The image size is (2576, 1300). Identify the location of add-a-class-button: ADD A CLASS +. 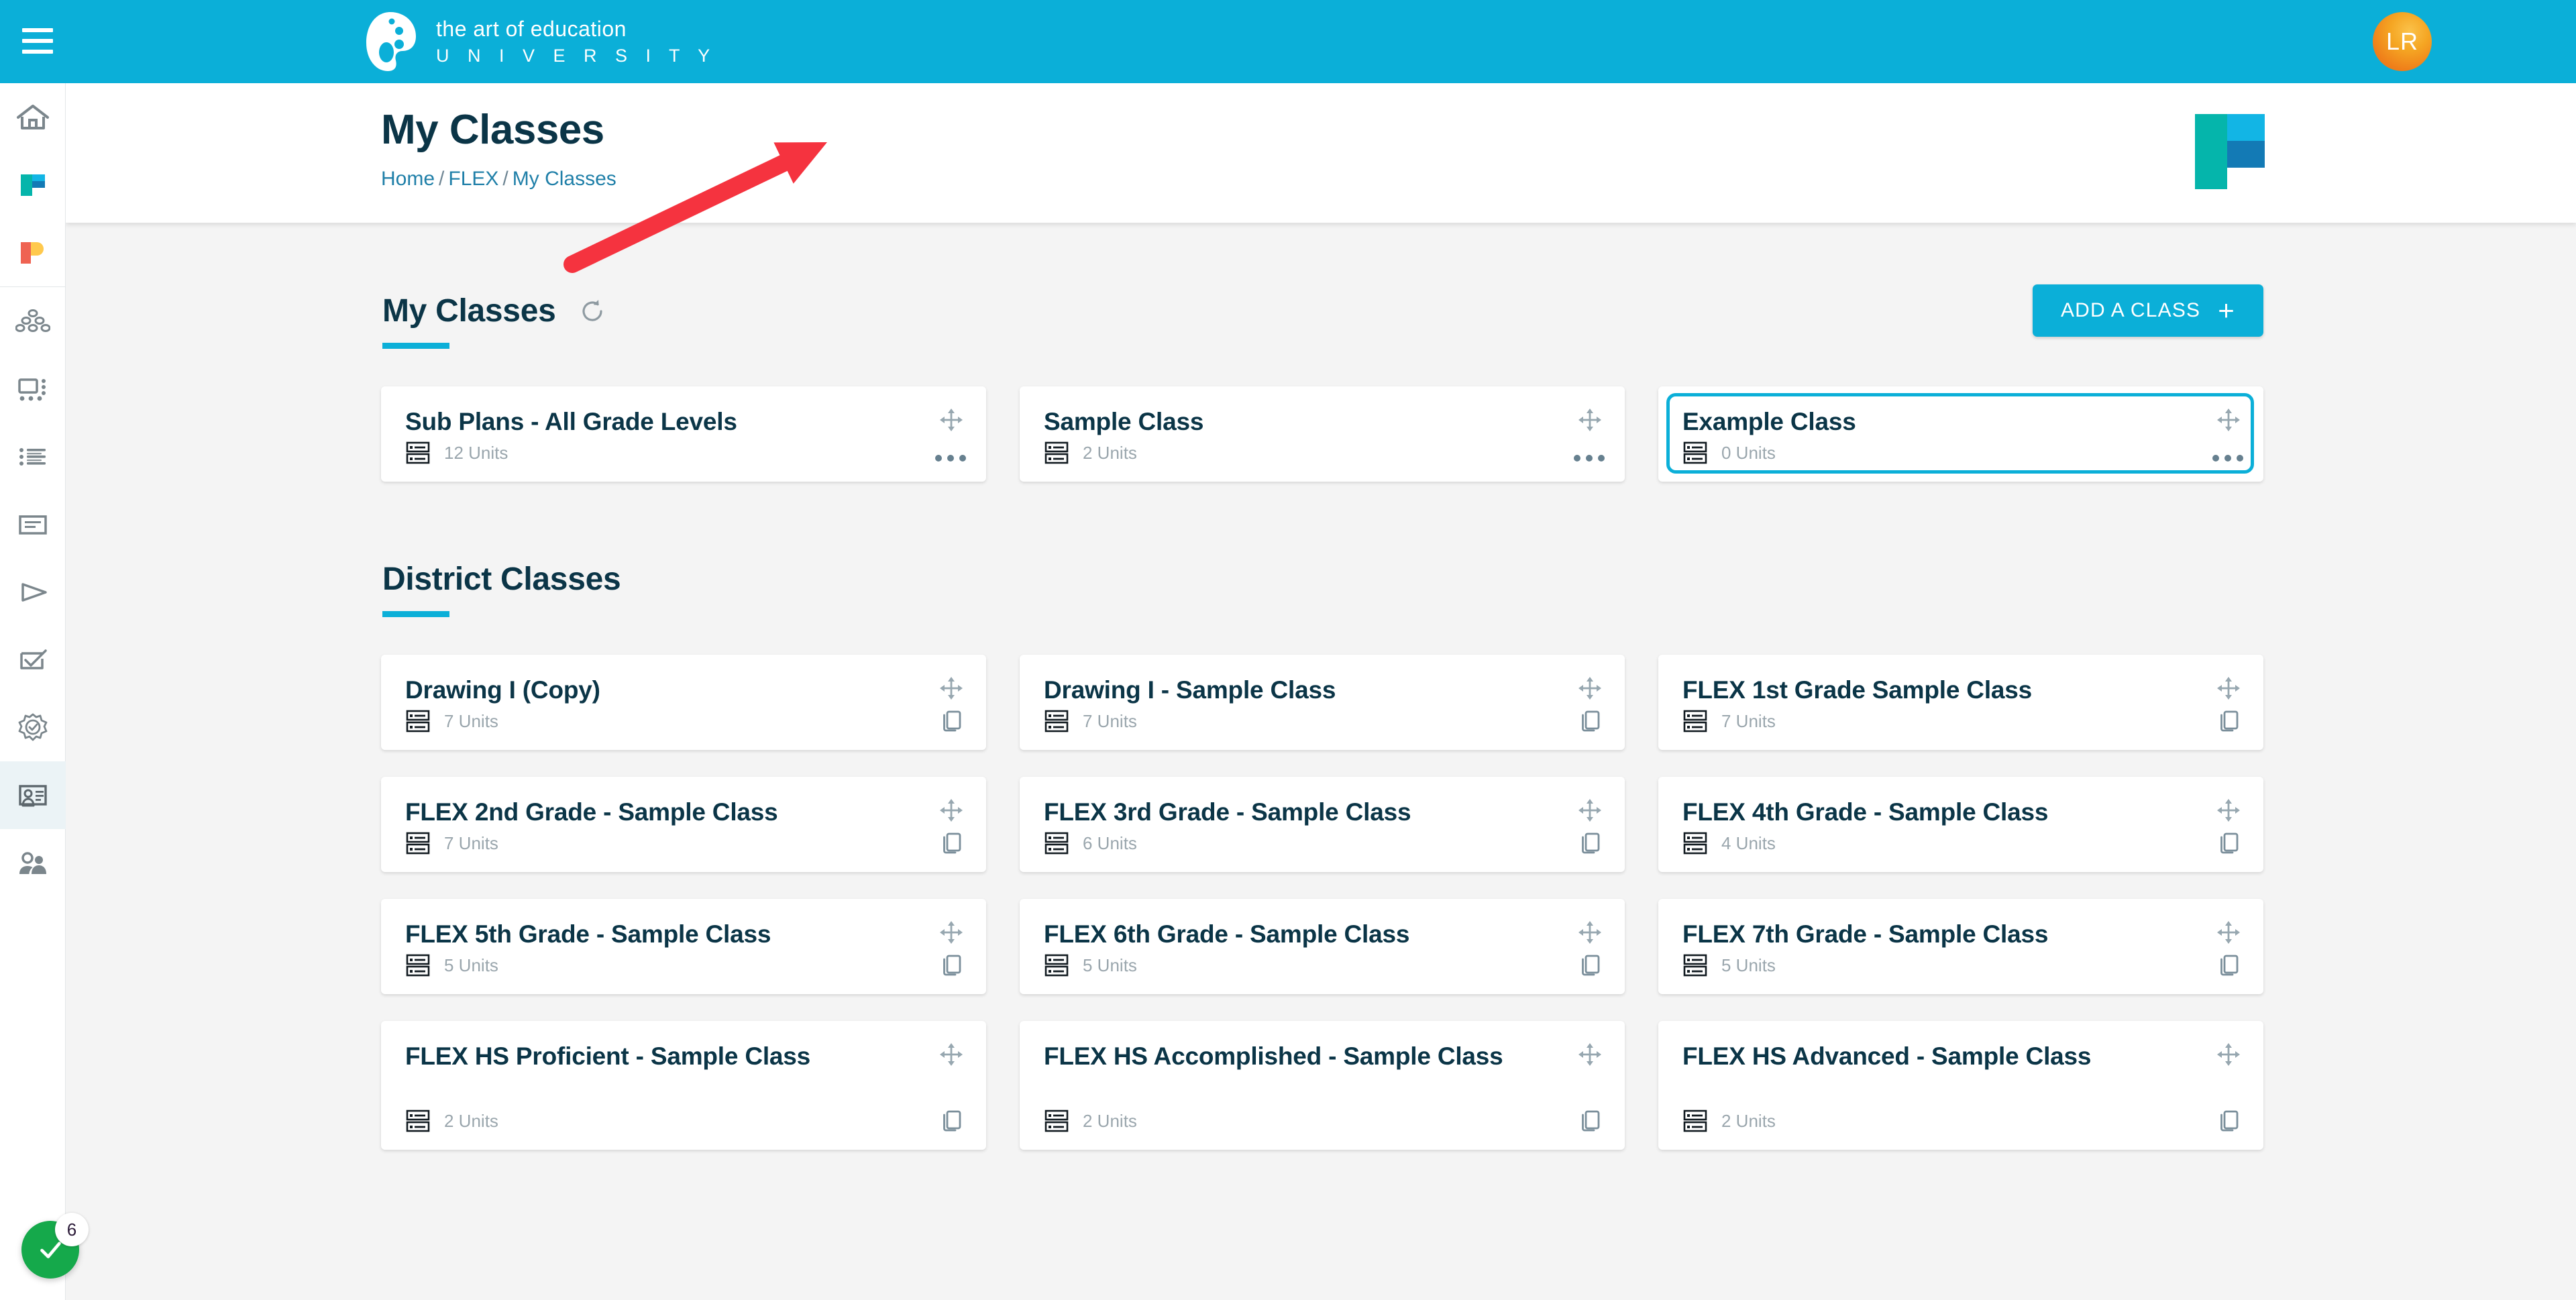
(2147, 310).